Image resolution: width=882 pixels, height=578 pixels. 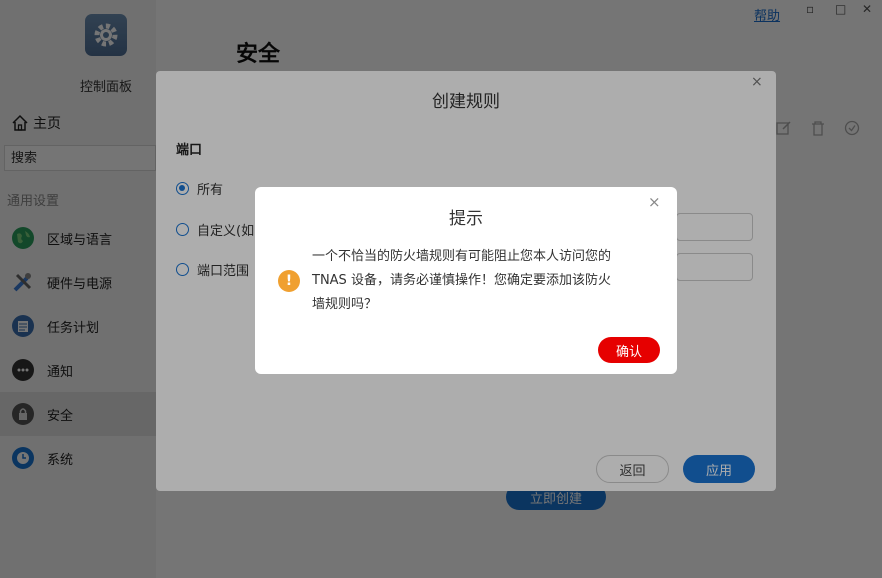 I want to click on alert-message-line: 一个不恰当的防火墙规则有可能阻止您本人访问您的, so click(x=462, y=256).